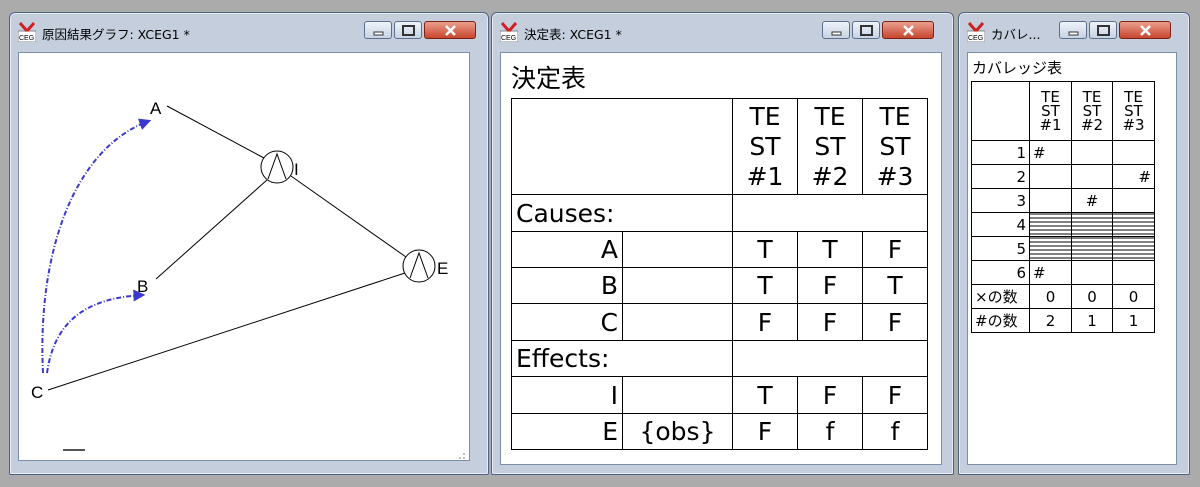 Image resolution: width=1200 pixels, height=487 pixels. I want to click on table-row: E {obs} F f f, so click(719, 431).